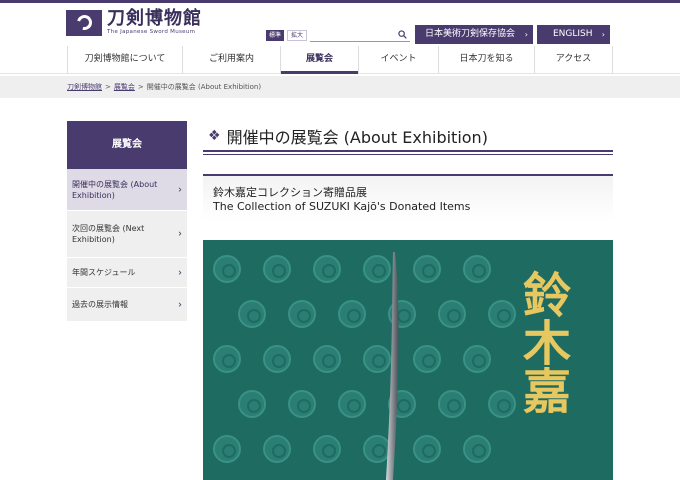  What do you see at coordinates (360, 38) in the screenshot?
I see `search-box` at bounding box center [360, 38].